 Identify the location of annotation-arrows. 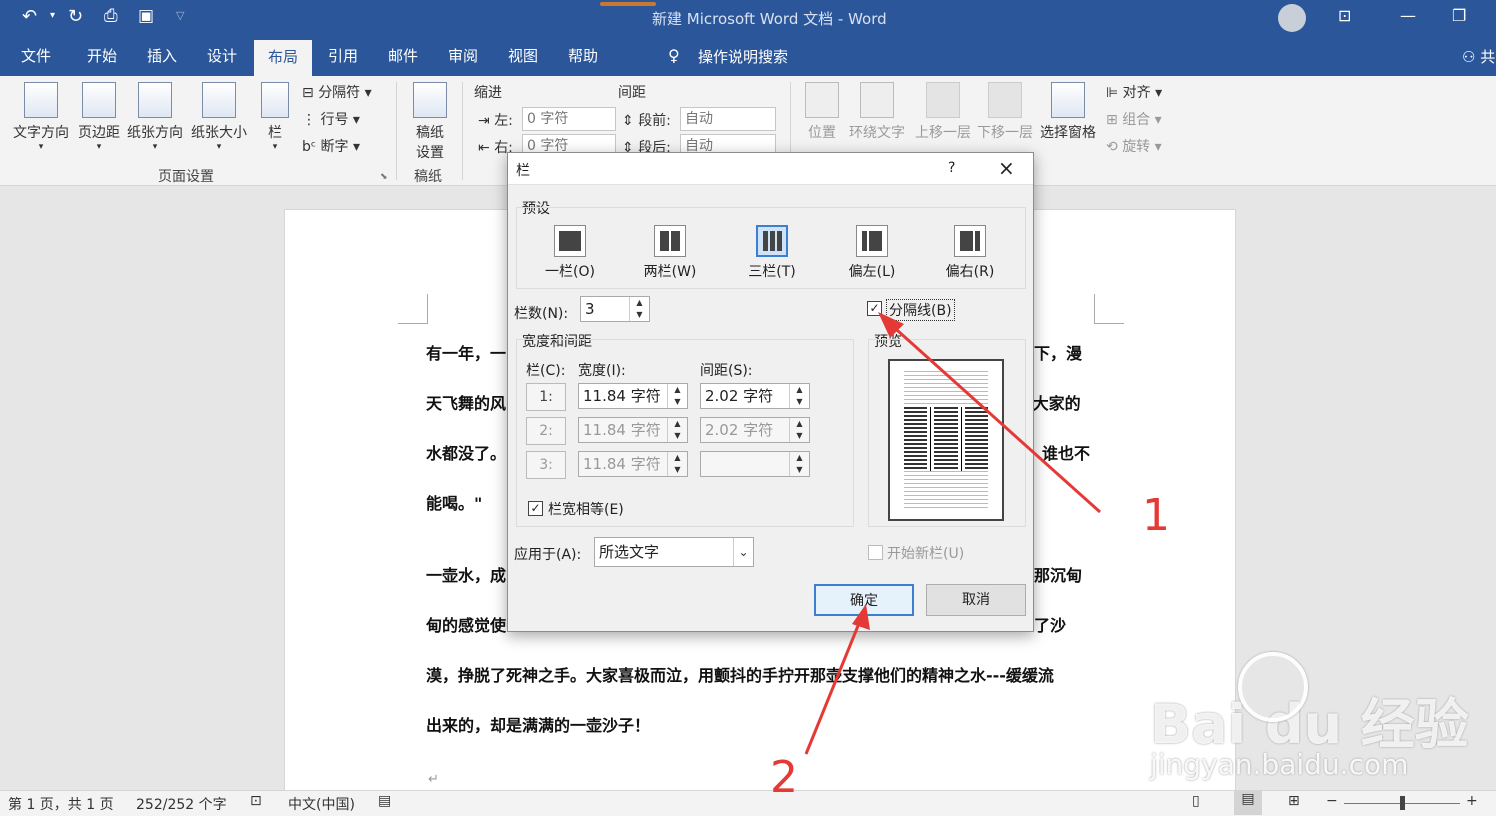
(953, 533).